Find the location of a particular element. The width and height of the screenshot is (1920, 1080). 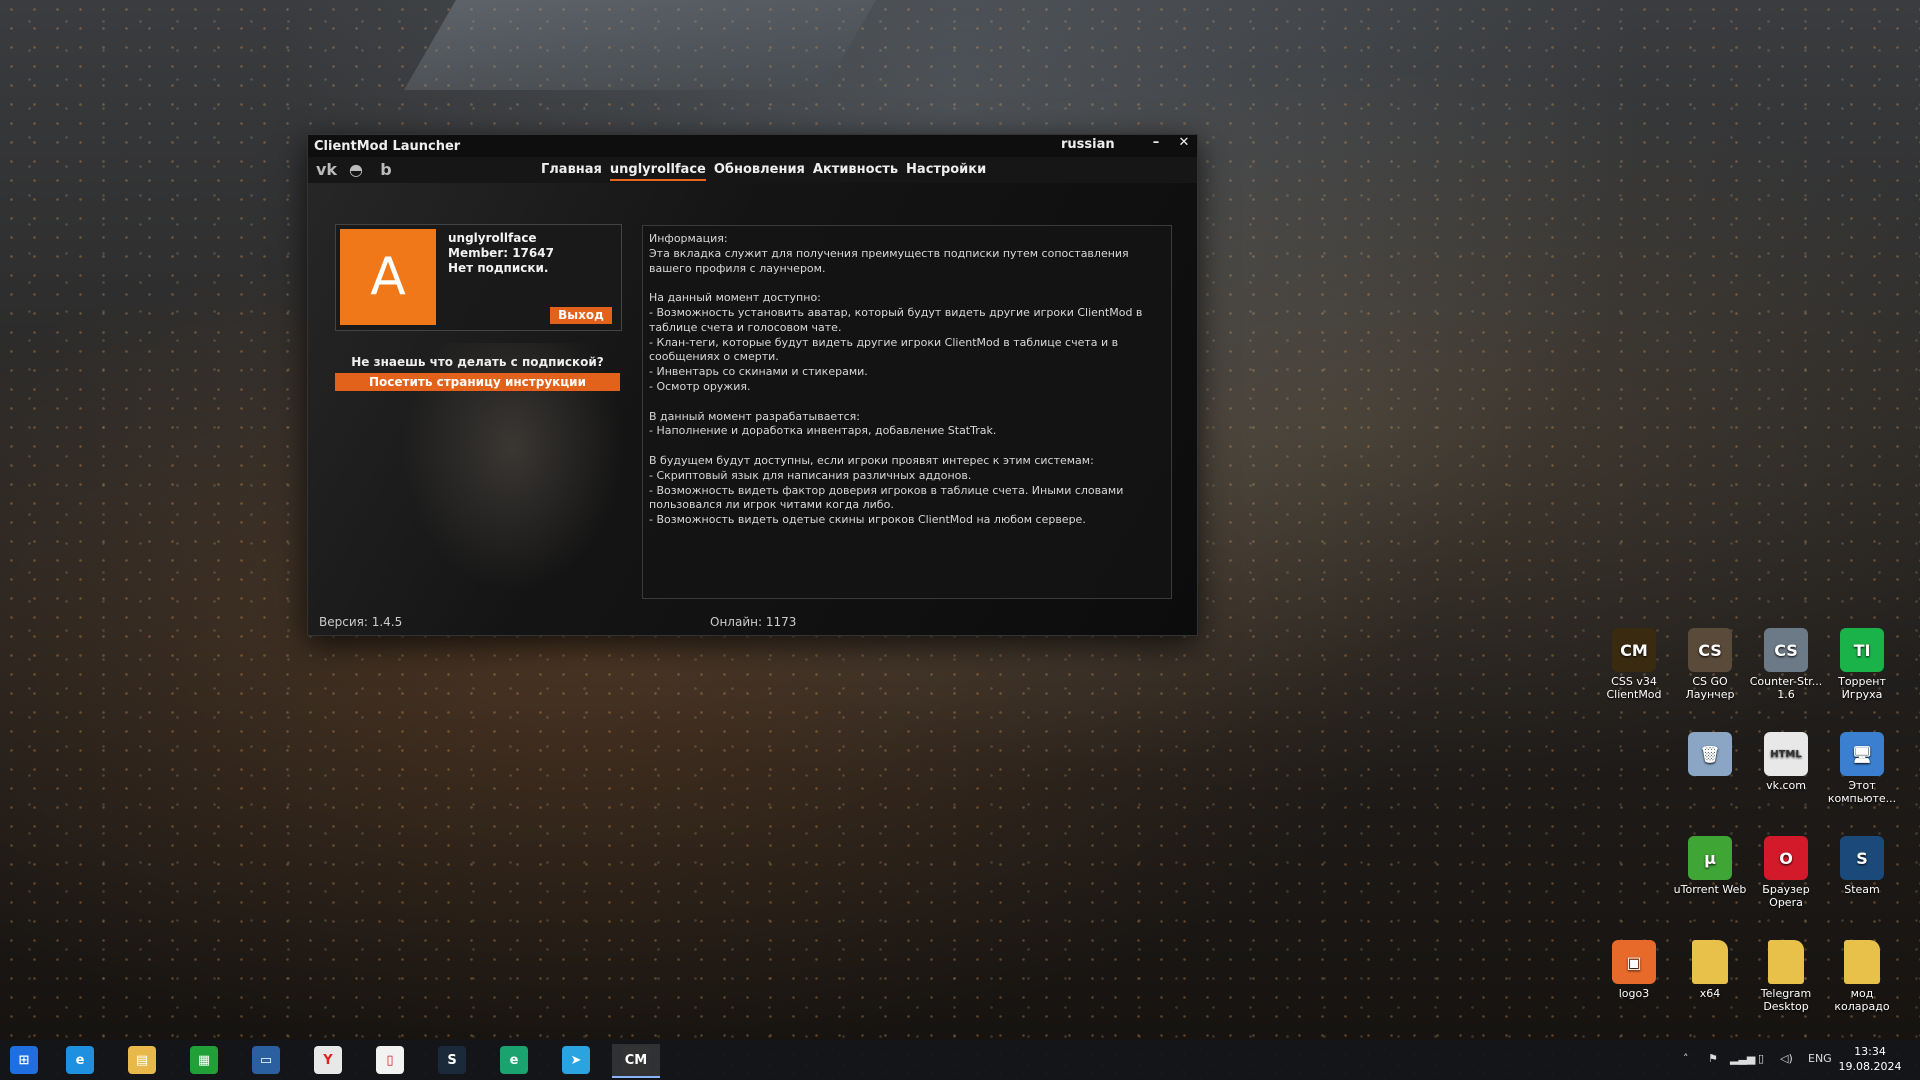

username: unglyrollface is located at coordinates (492, 238).